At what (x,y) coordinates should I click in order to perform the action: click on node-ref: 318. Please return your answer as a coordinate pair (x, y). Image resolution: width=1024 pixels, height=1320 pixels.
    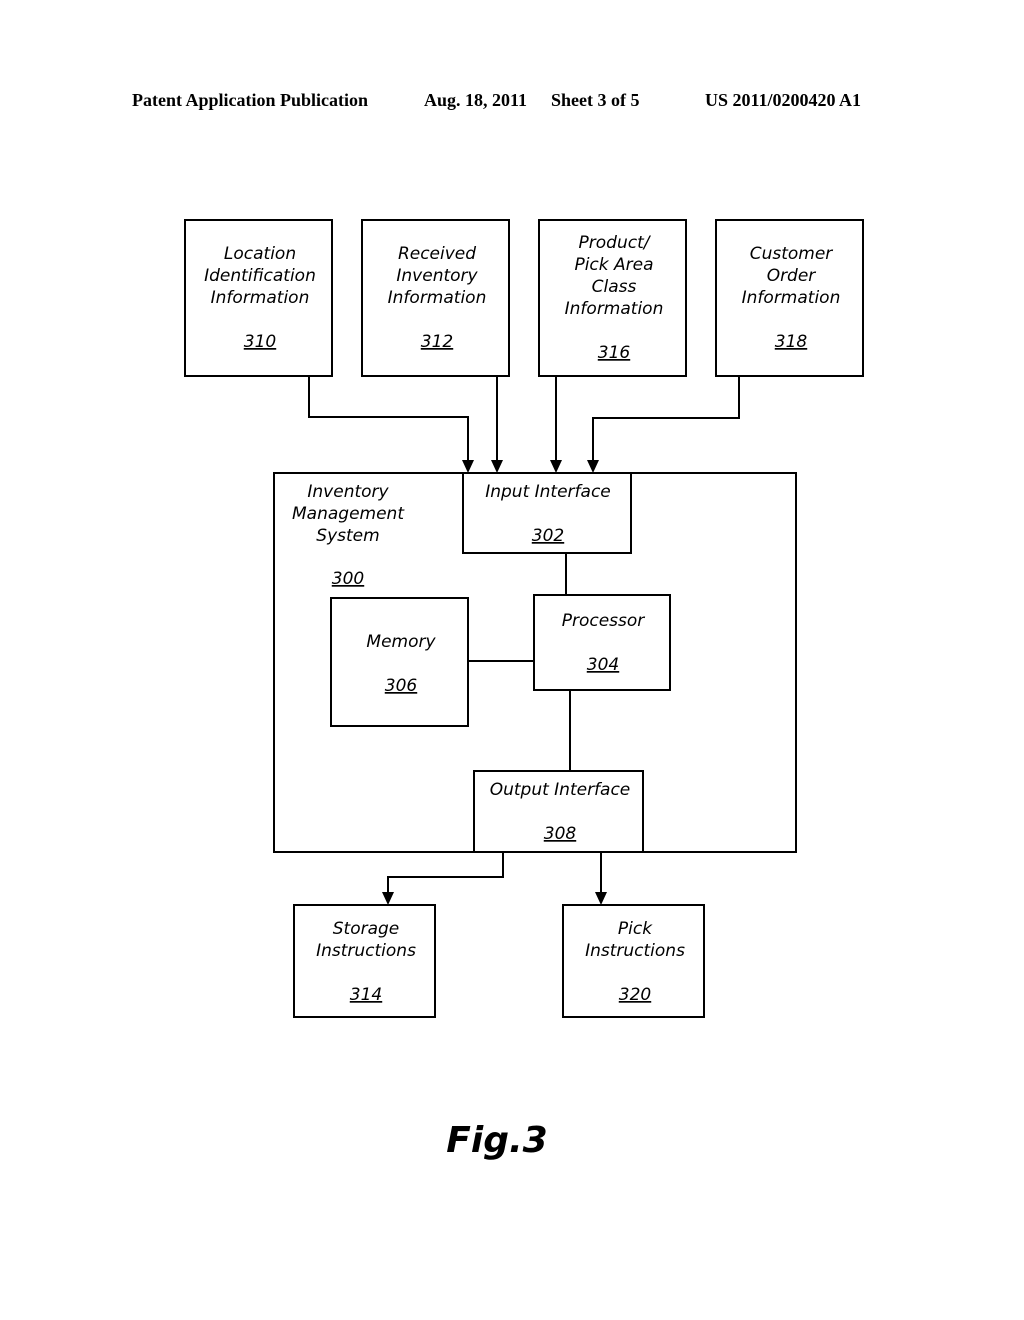
    Looking at the image, I should click on (791, 342).